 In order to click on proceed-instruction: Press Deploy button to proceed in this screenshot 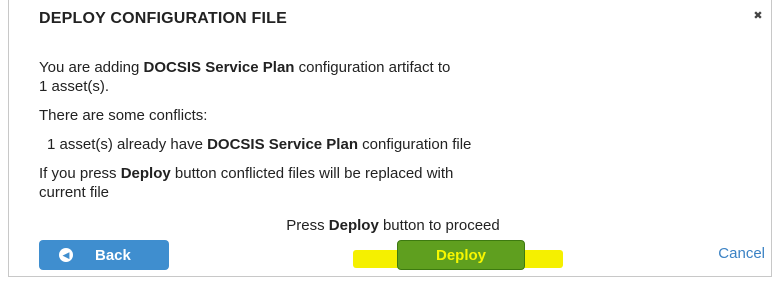, I will do `click(393, 225)`.